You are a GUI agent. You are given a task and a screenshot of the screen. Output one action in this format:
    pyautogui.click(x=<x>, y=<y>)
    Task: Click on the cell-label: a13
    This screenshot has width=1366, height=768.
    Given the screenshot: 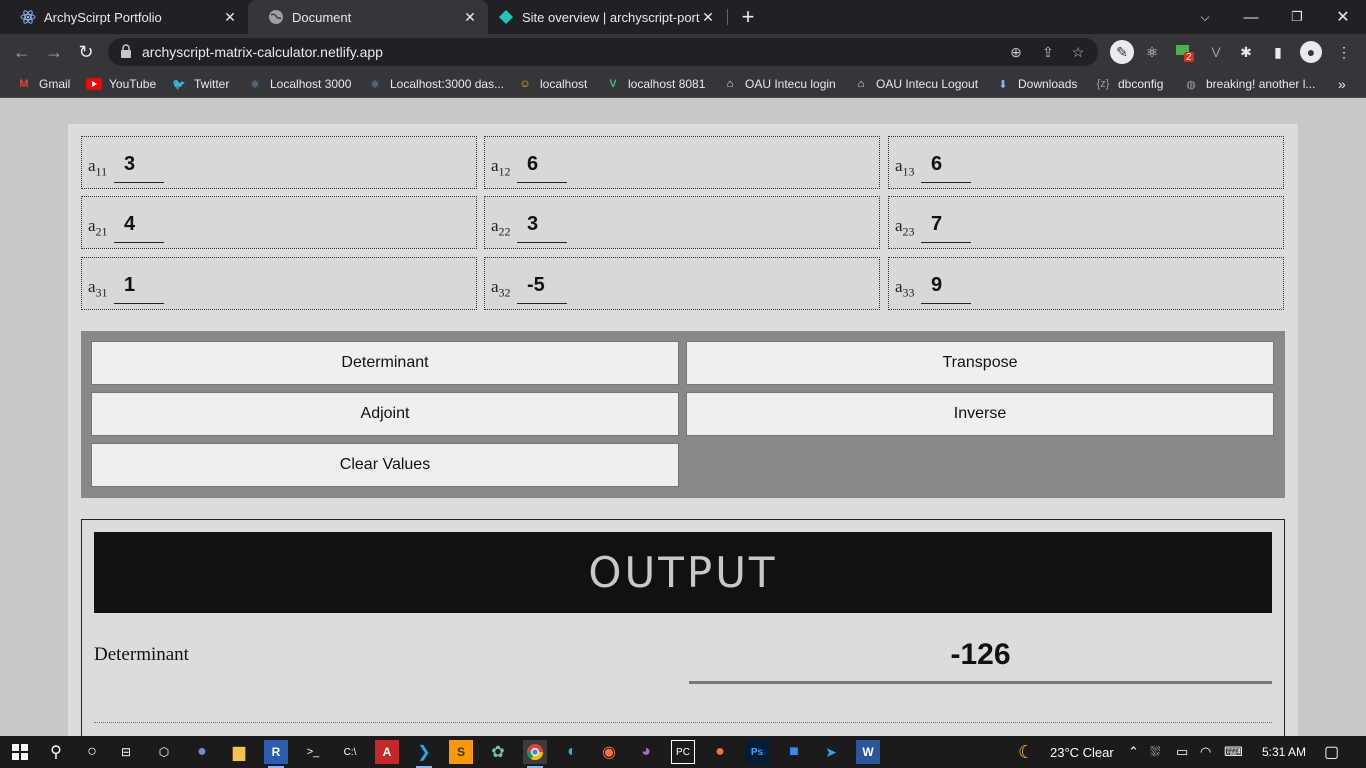 What is the action you would take?
    pyautogui.click(x=905, y=167)
    